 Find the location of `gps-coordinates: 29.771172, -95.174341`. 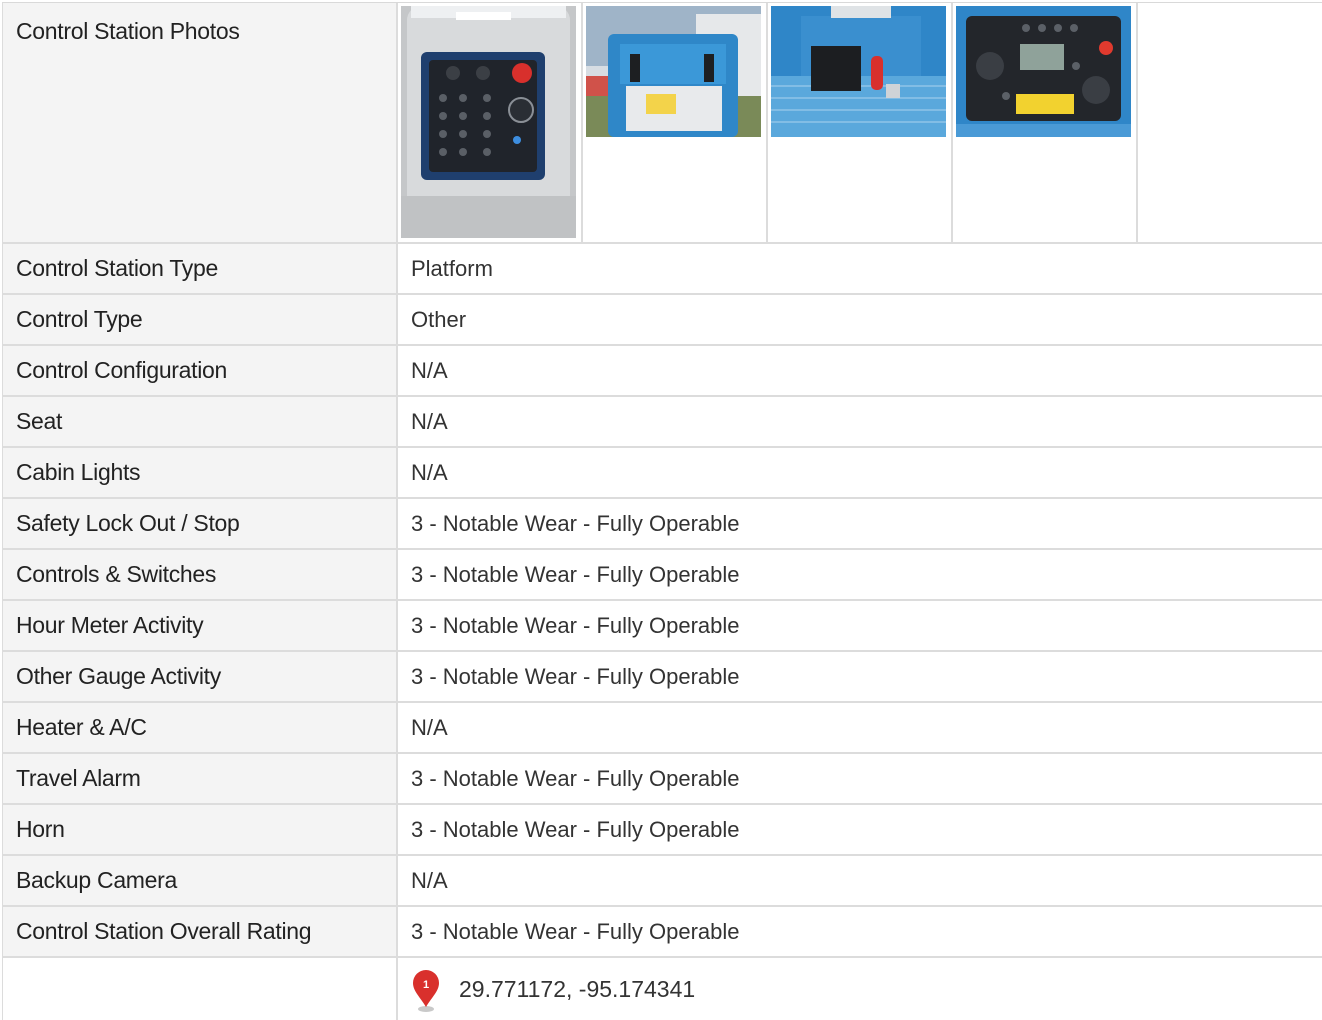

gps-coordinates: 29.771172, -95.174341 is located at coordinates (577, 989).